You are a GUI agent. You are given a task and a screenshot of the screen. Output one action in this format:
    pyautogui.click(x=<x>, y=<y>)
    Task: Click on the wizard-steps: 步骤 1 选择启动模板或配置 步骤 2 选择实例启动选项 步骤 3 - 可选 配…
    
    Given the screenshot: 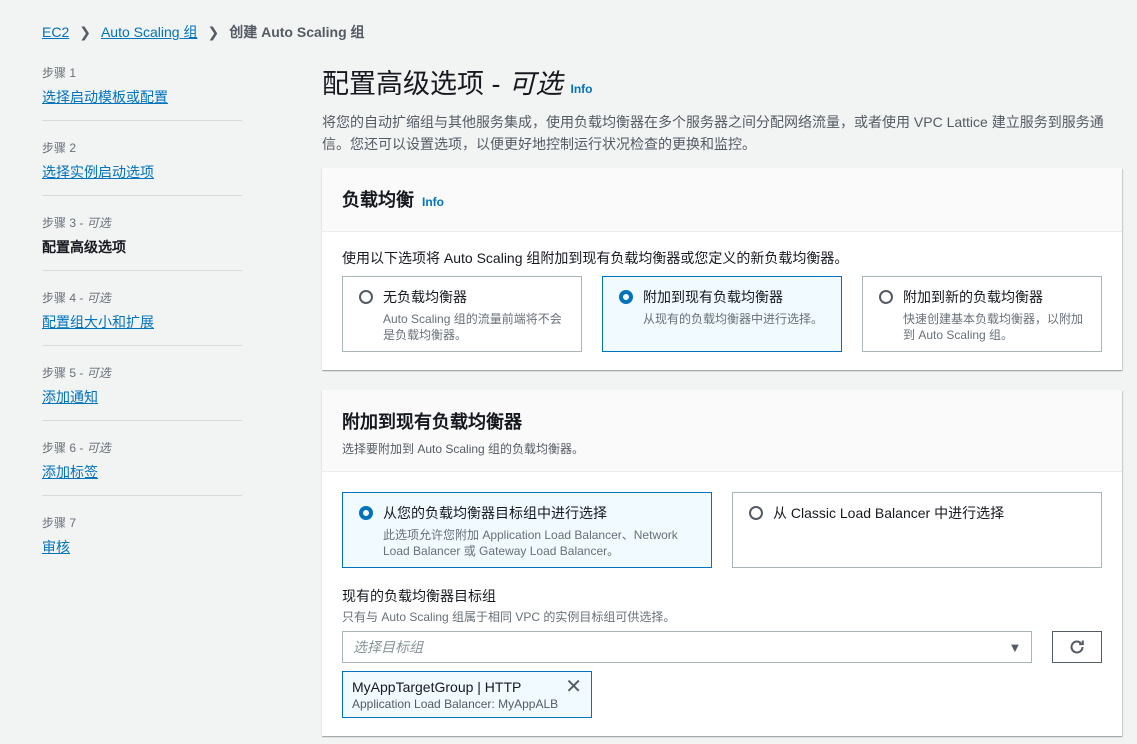 What is the action you would take?
    pyautogui.click(x=142, y=322)
    